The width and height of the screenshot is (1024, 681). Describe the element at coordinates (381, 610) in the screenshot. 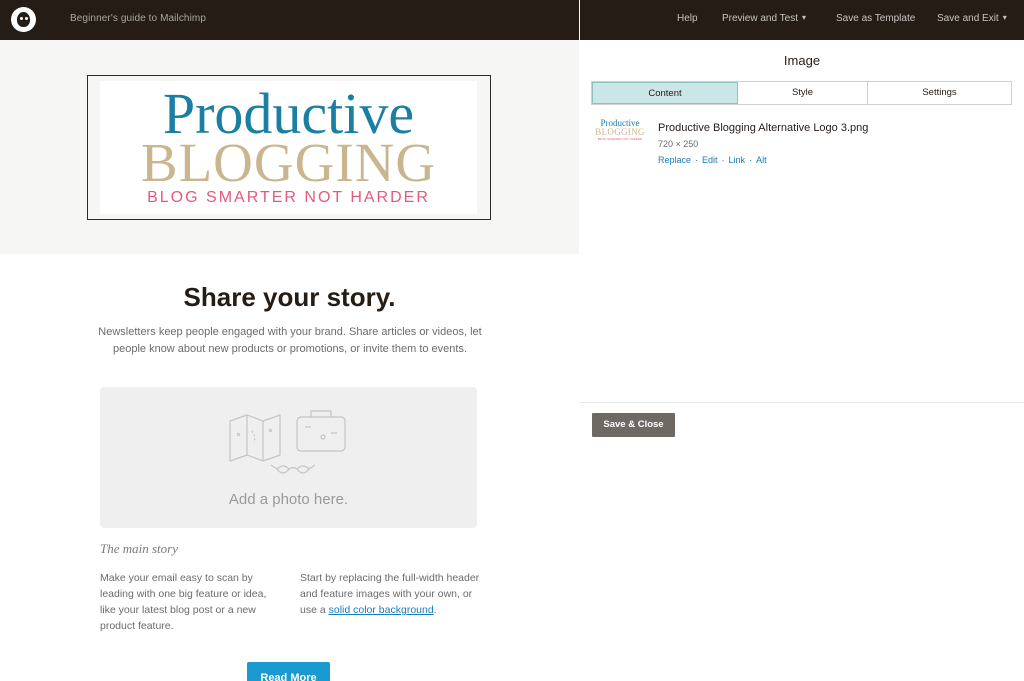

I see `solid-color-background-link: solid color background` at that location.